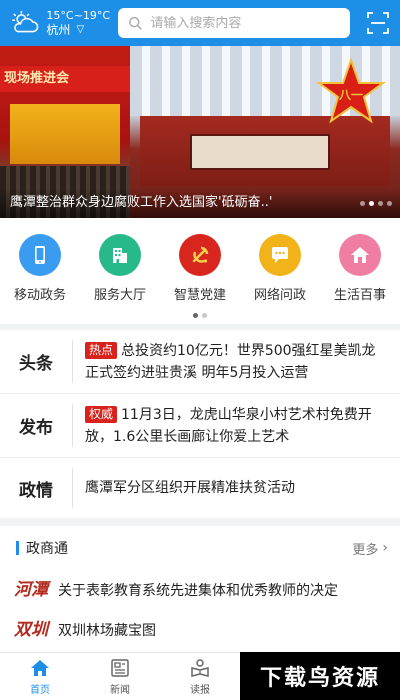  Describe the element at coordinates (200, 690) in the screenshot. I see `tab-label: 读报` at that location.